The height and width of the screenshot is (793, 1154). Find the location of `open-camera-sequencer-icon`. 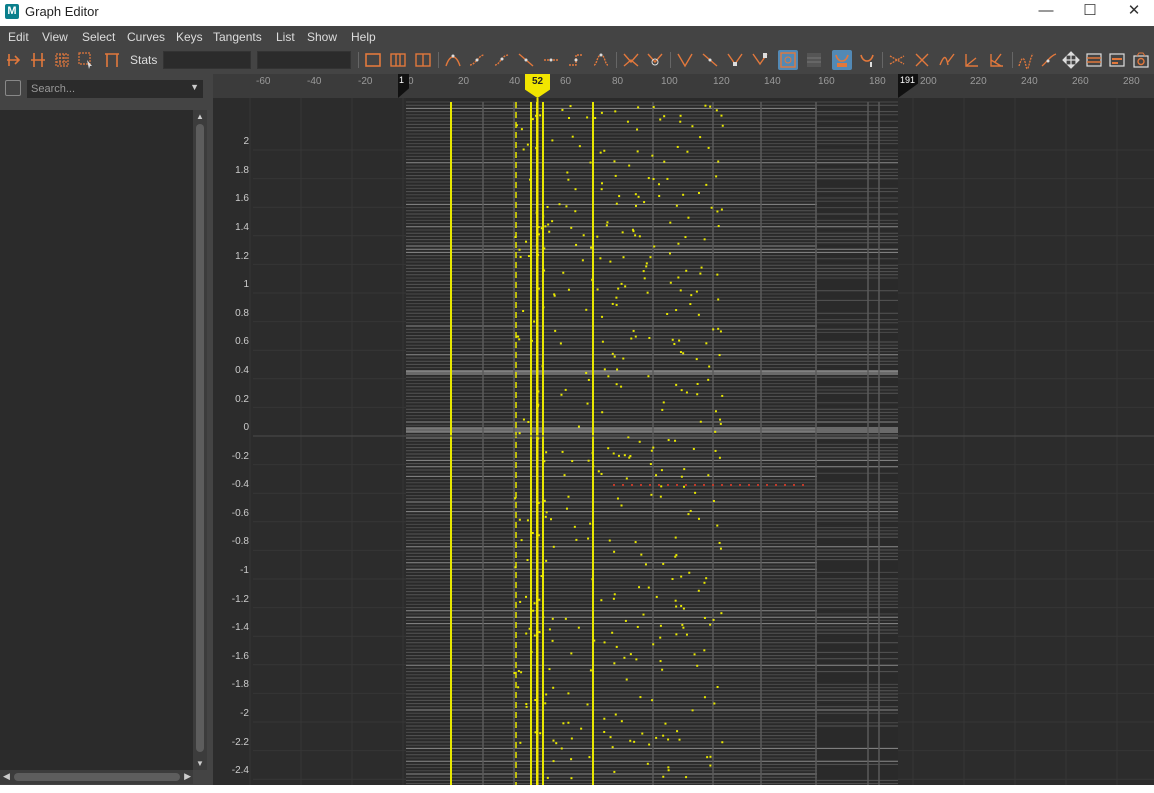

open-camera-sequencer-icon is located at coordinates (1141, 60).